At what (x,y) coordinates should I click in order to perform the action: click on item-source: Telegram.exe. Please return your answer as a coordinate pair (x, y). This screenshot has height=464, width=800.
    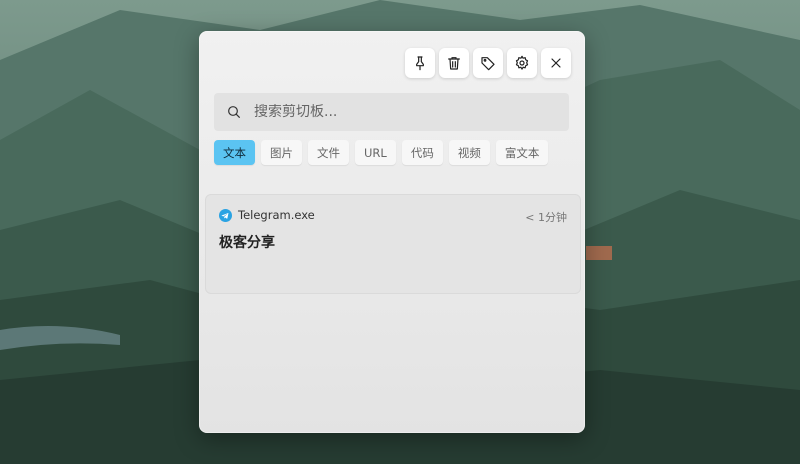
    Looking at the image, I should click on (267, 215).